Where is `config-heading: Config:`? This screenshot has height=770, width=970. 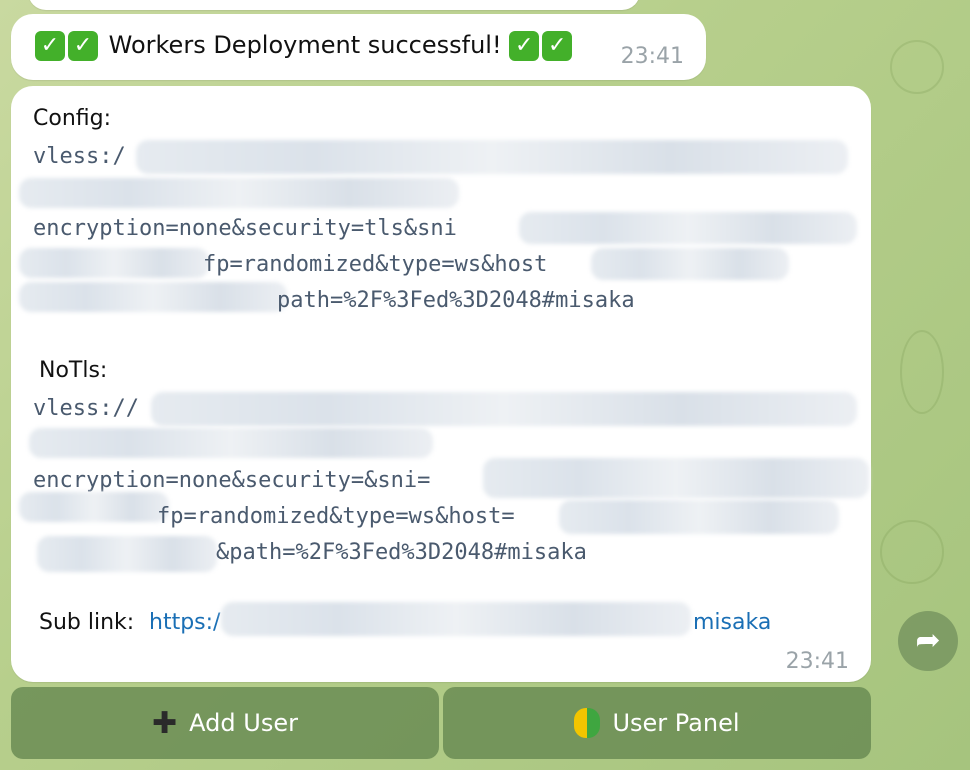
config-heading: Config: is located at coordinates (72, 118).